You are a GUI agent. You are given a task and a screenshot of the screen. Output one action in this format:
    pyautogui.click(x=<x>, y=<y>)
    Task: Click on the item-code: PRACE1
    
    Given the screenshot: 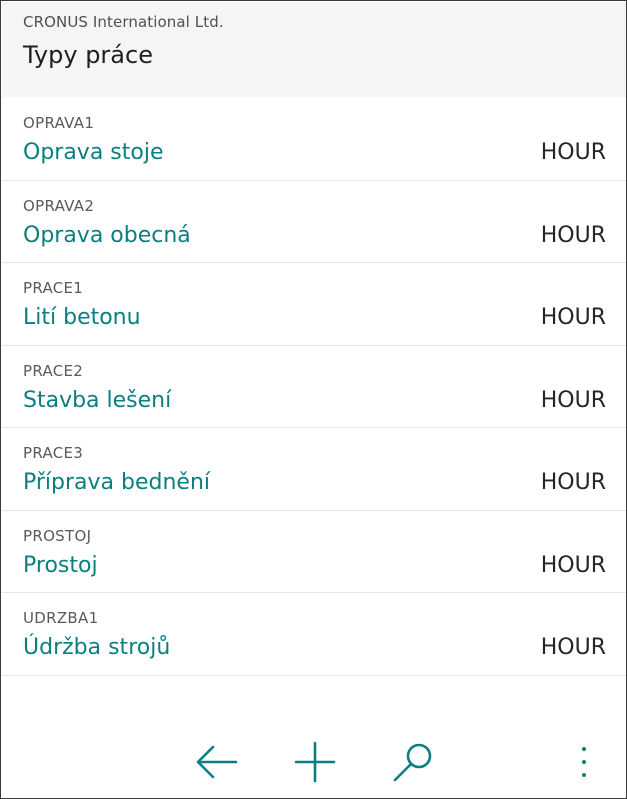 What is the action you would take?
    pyautogui.click(x=53, y=288)
    